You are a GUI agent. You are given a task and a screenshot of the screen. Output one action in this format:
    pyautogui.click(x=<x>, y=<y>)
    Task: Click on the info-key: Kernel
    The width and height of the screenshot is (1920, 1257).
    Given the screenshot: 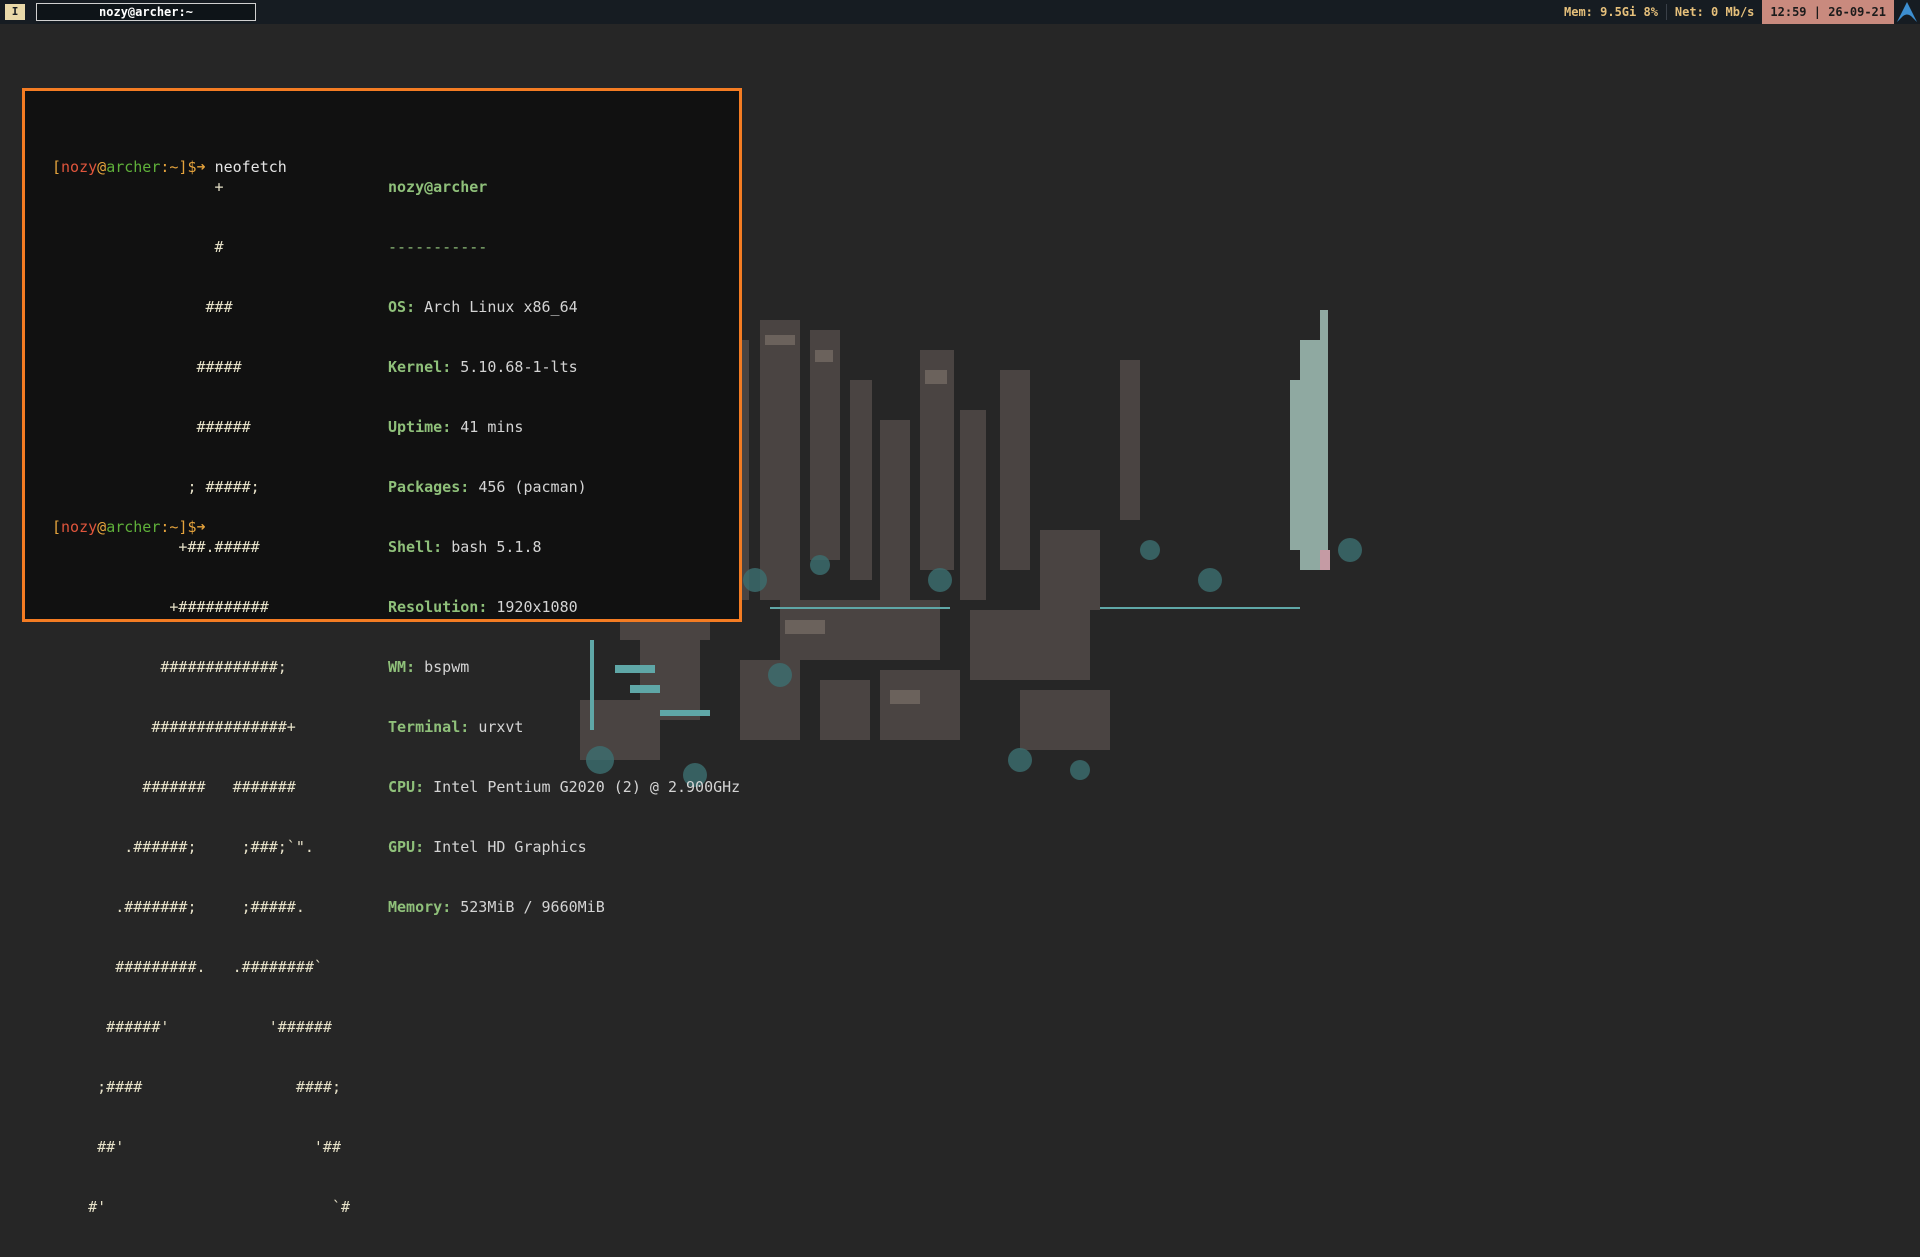 What is the action you would take?
    pyautogui.click(x=415, y=367)
    